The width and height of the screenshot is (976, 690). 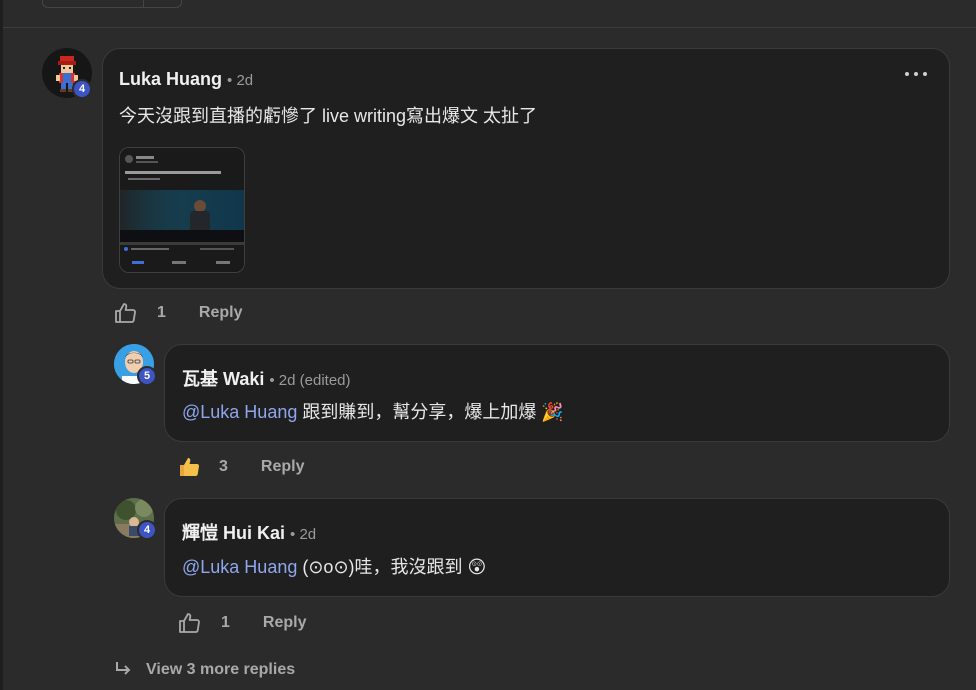 I want to click on comment-timestamp: • 2d (edited), so click(x=310, y=380).